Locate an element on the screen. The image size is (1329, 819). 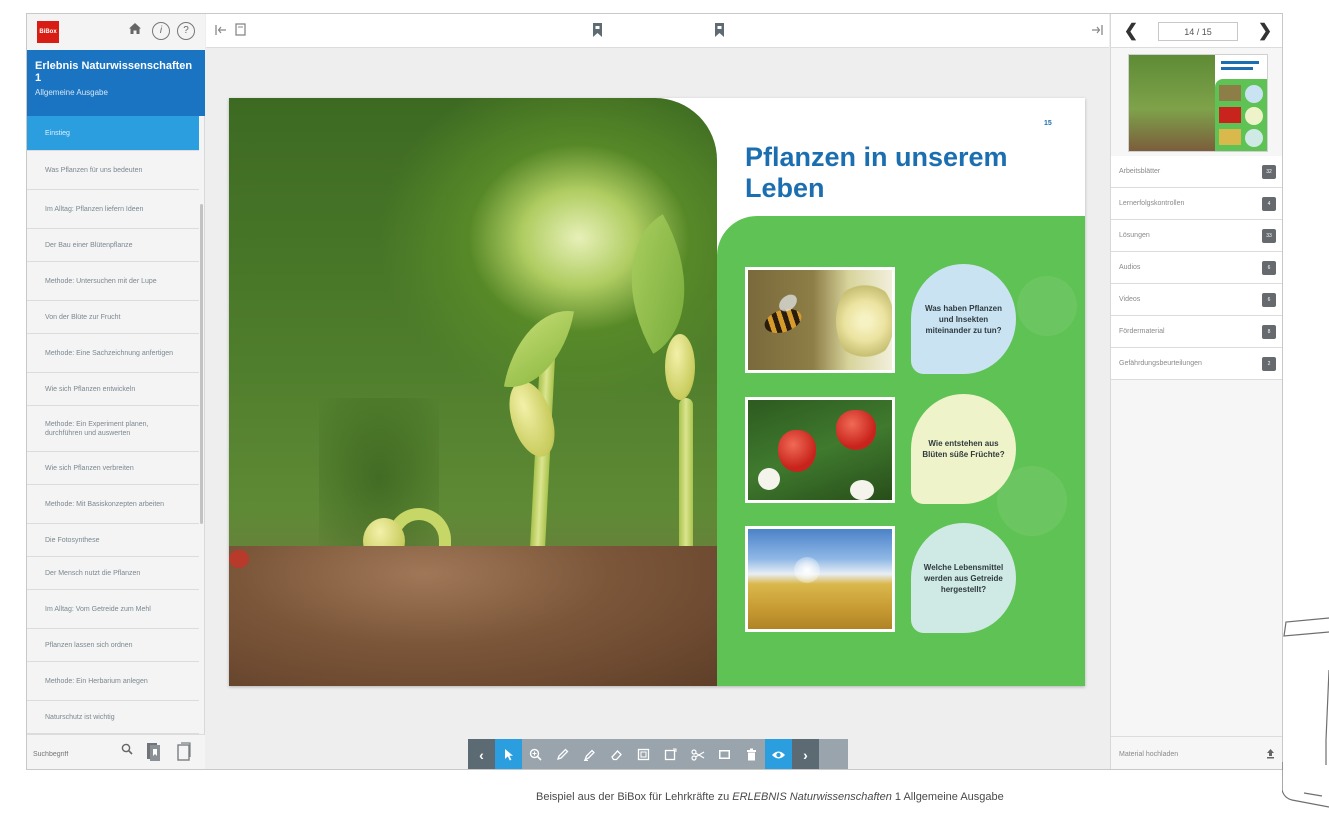
toc-item: Der Mensch nutzt die Pflanzen is located at coordinates (113, 573).